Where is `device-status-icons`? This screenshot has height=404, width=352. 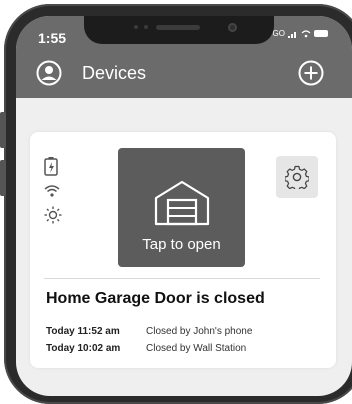
device-status-icons is located at coordinates (55, 194).